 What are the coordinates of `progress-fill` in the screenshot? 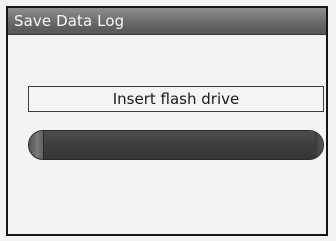 It's located at (176, 145).